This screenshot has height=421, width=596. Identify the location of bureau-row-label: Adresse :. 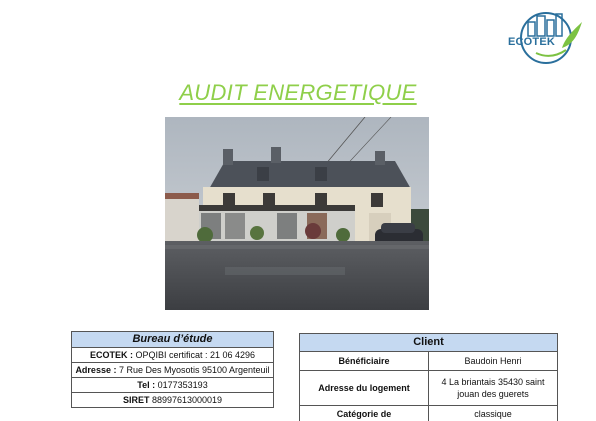
(96, 370).